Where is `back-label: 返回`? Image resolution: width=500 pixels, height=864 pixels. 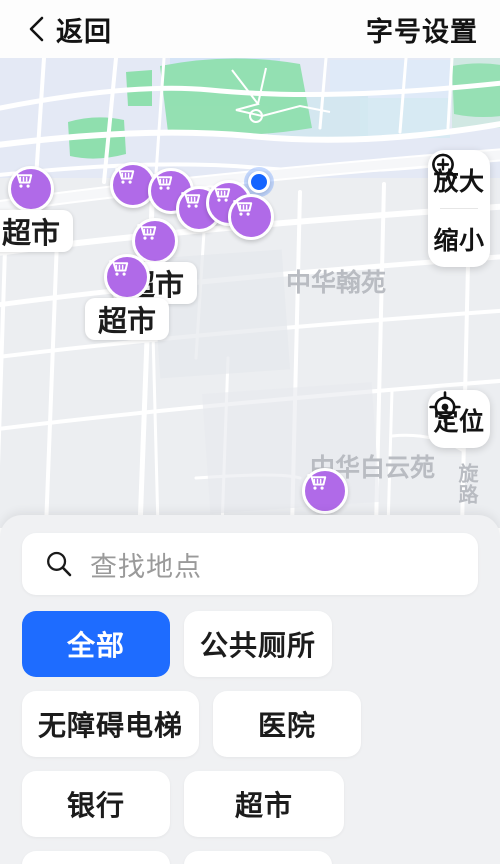 back-label: 返回 is located at coordinates (84, 31).